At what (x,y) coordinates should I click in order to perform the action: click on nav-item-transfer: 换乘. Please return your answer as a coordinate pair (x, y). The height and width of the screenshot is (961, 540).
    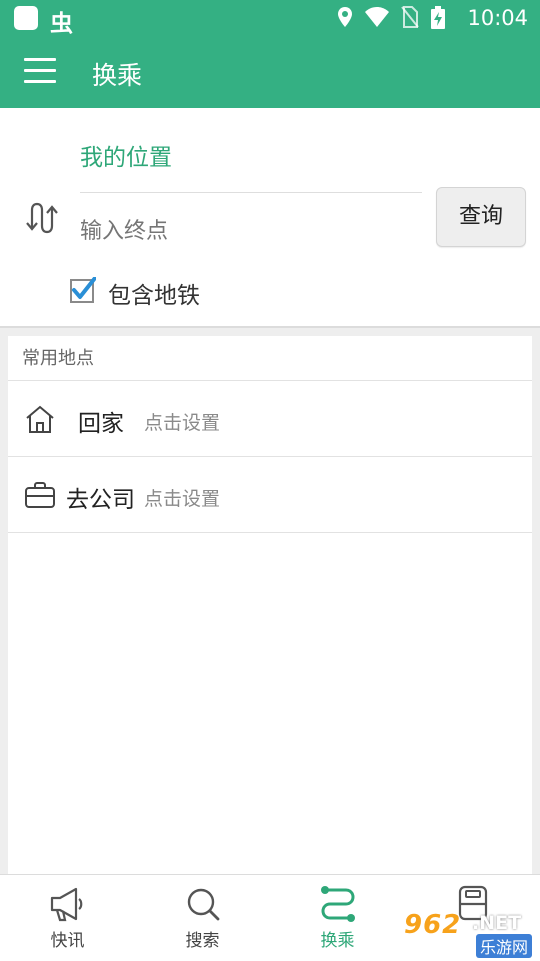
    Looking at the image, I should click on (337, 917).